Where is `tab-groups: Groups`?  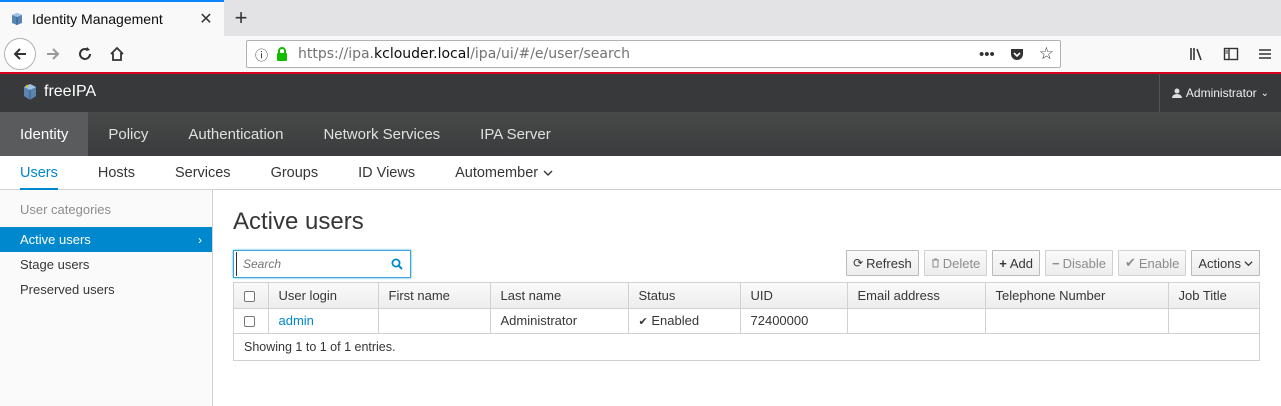
tab-groups: Groups is located at coordinates (295, 172).